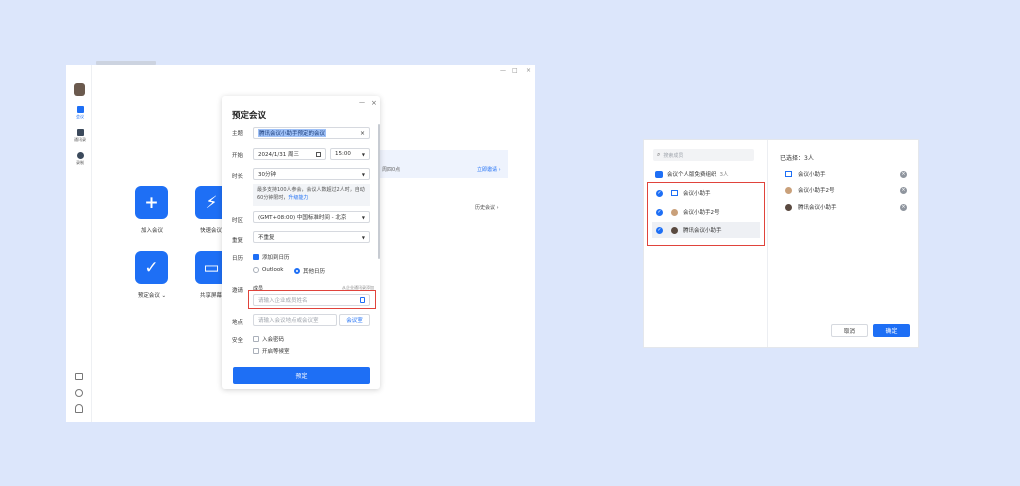  What do you see at coordinates (354, 320) in the screenshot?
I see `meeting-room-button: 会议室` at bounding box center [354, 320].